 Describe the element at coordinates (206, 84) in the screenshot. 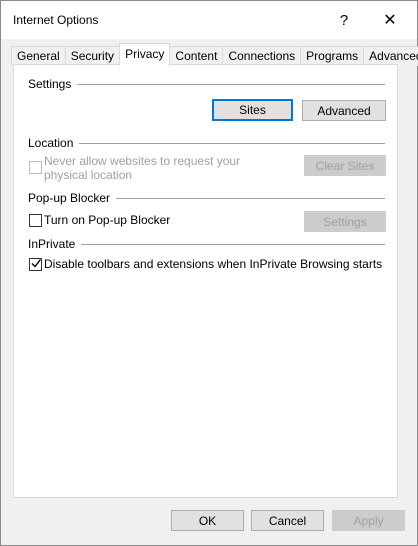

I see `settings-divider` at that location.